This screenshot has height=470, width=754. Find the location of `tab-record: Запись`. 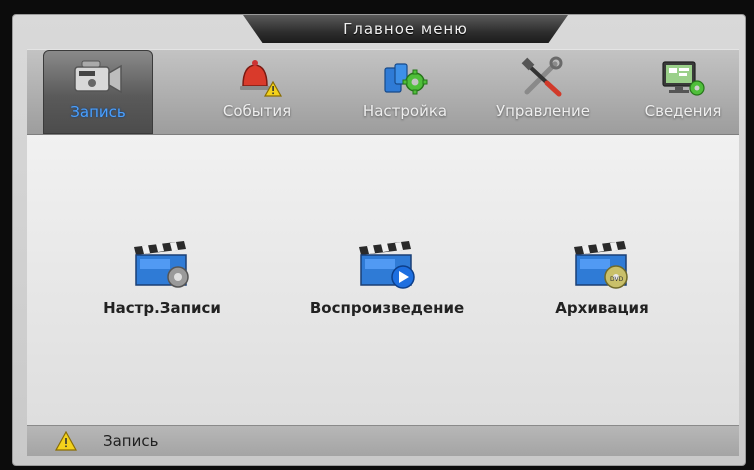

tab-record: Запись is located at coordinates (98, 92).